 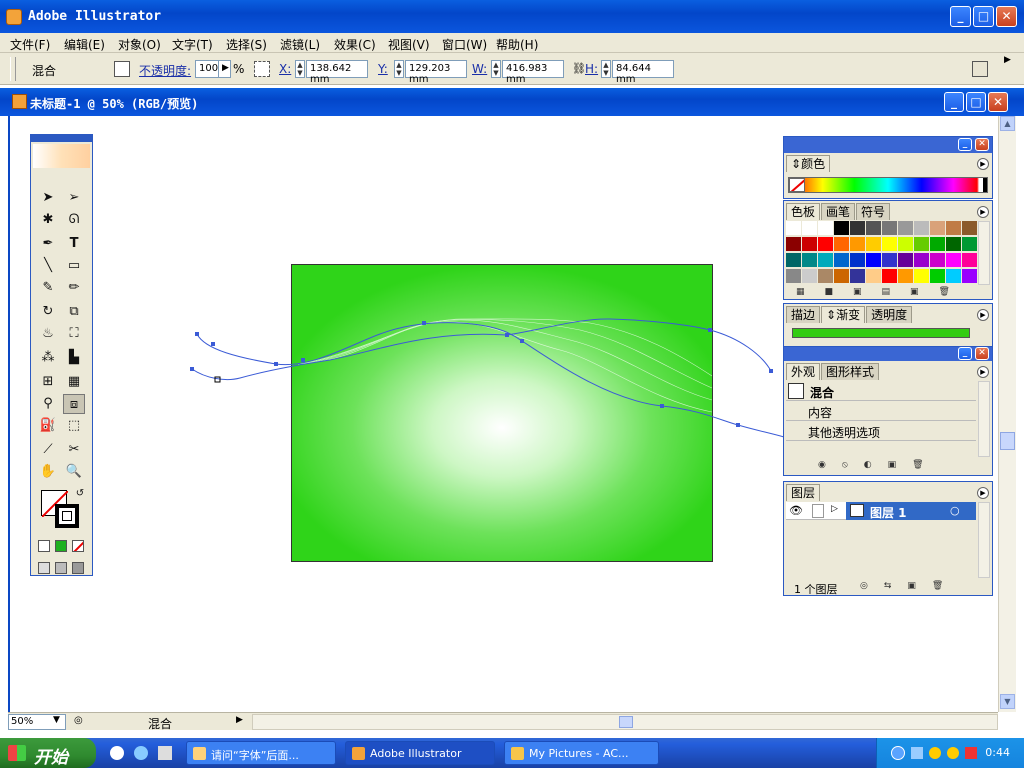 I want to click on live-paint-bucket-tool-icon: ⛽, so click(x=48, y=426).